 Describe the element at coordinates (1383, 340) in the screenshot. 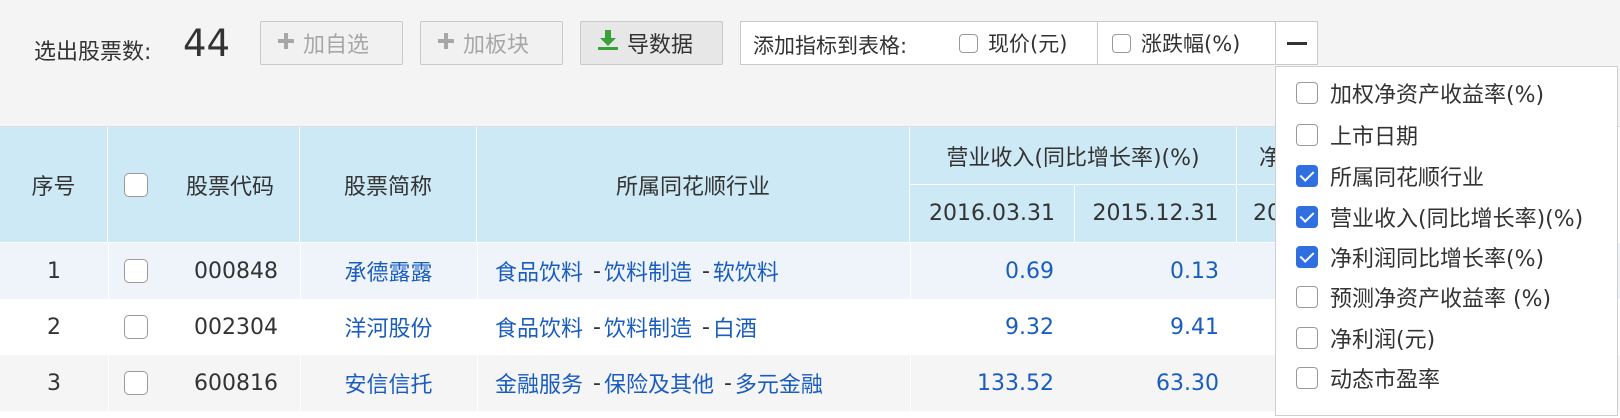

I see `menu-item-label: 净利润(元)` at that location.